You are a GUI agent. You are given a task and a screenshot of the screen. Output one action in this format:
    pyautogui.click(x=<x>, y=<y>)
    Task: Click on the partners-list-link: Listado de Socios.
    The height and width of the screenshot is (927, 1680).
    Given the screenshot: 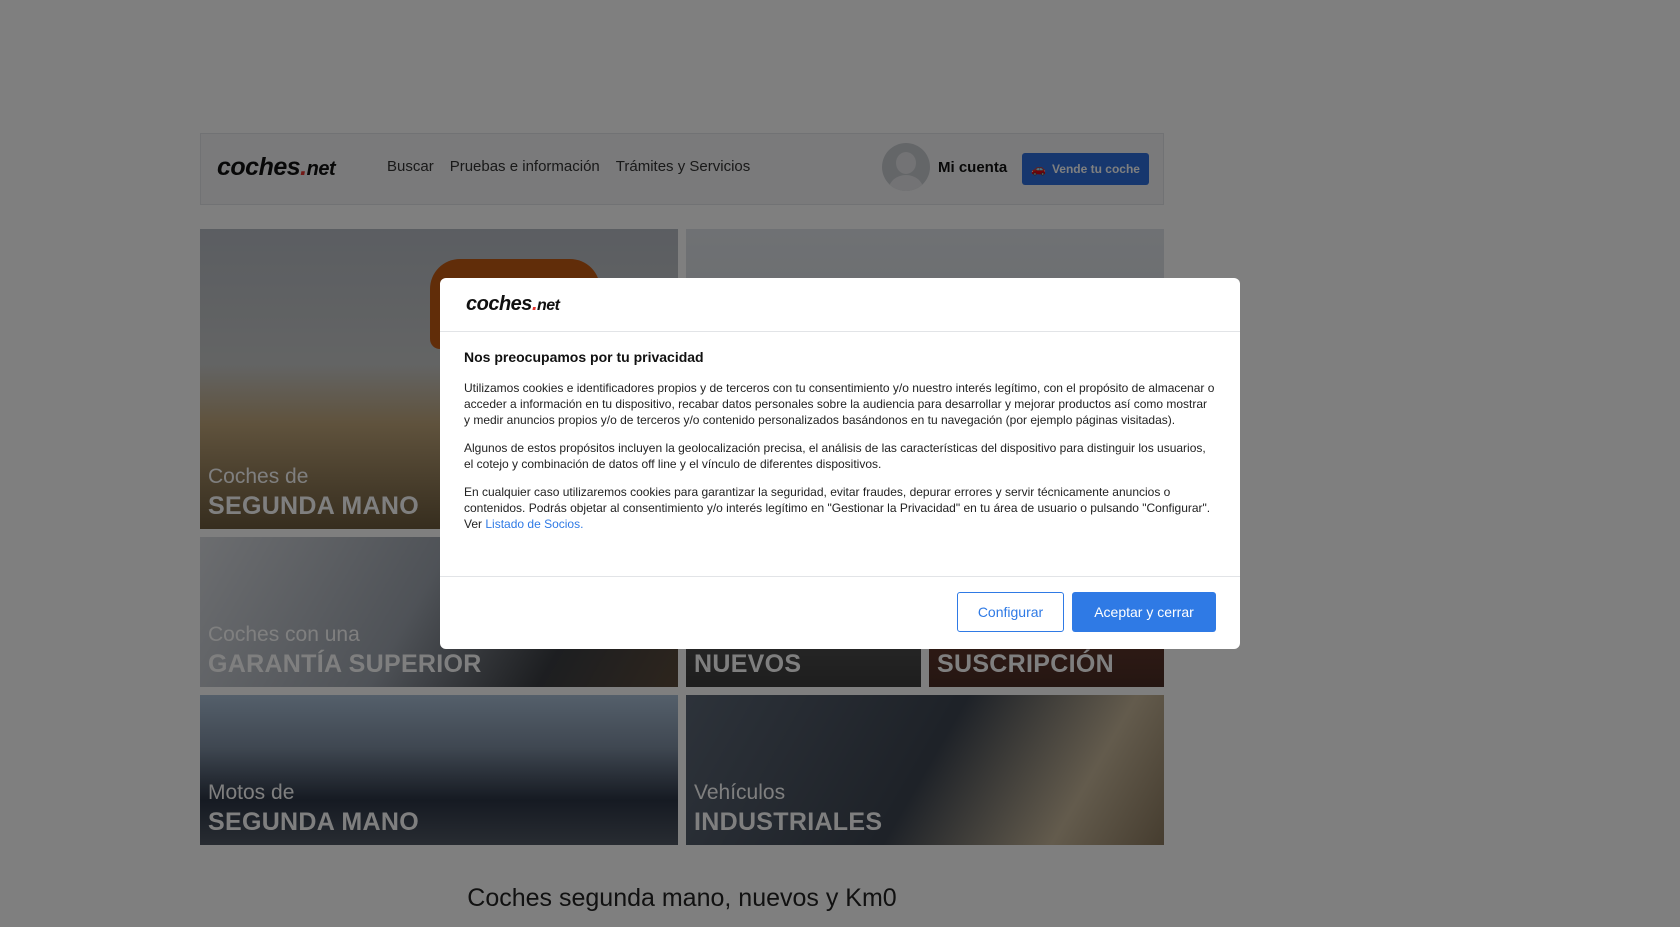 What is the action you would take?
    pyautogui.click(x=534, y=524)
    